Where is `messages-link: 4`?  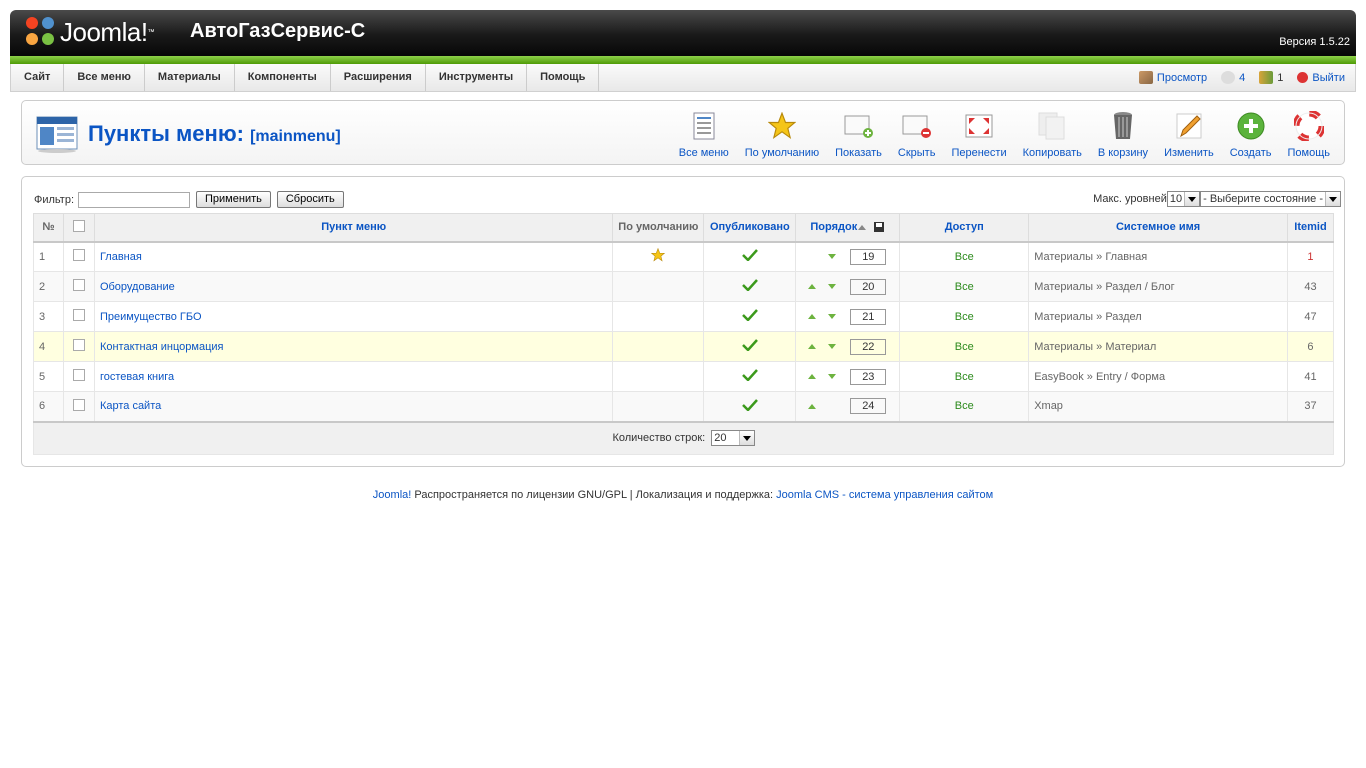 messages-link: 4 is located at coordinates (1233, 77).